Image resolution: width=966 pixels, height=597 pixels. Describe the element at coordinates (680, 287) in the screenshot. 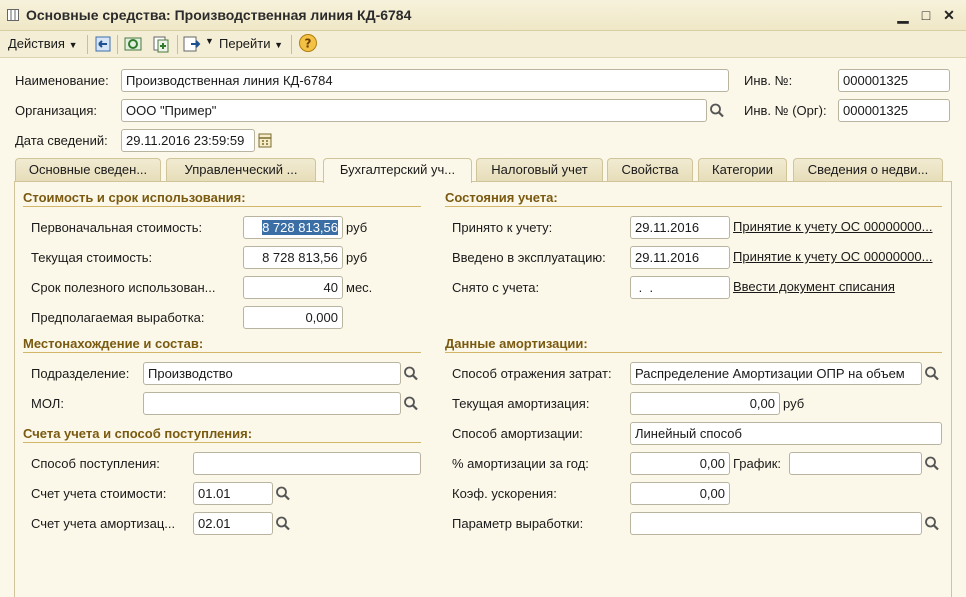

I see `removed-date-field: . .` at that location.